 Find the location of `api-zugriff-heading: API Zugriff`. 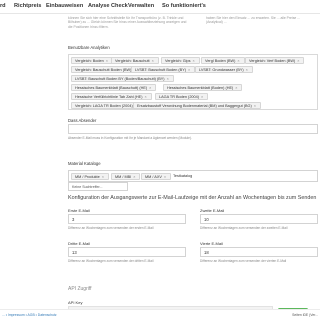

api-zugriff-heading: API Zugriff is located at coordinates (80, 289).